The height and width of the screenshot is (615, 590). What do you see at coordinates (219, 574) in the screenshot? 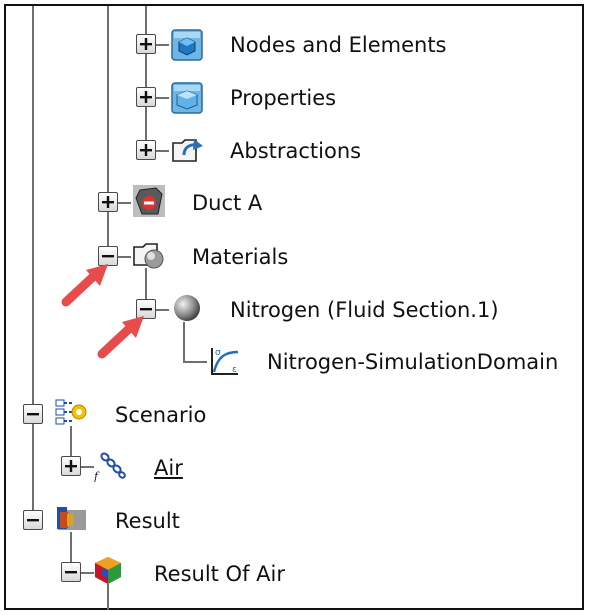
I see `tree-item-result-of-air: Result Of Air` at bounding box center [219, 574].